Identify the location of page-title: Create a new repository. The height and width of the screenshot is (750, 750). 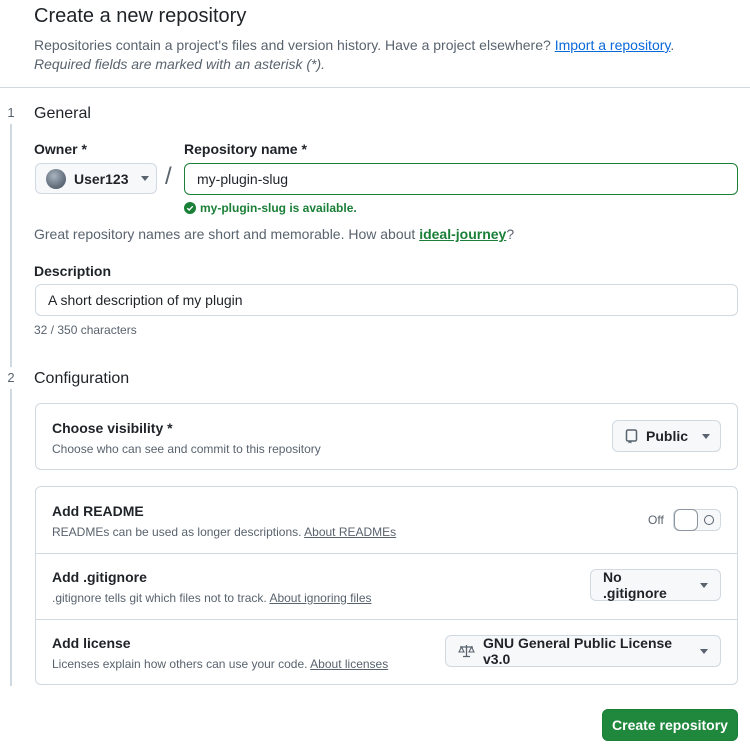
(140, 16).